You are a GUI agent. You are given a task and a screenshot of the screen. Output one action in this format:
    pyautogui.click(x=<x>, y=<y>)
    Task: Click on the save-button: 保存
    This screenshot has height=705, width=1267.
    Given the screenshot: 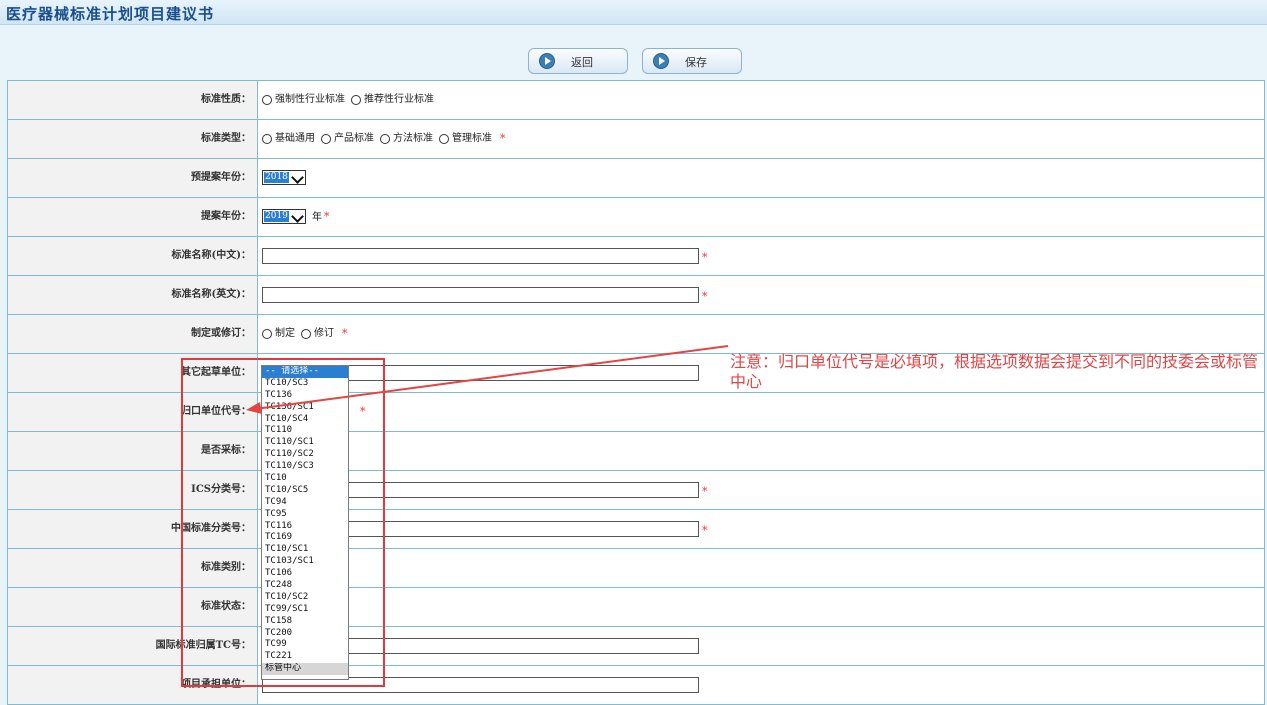 What is the action you would take?
    pyautogui.click(x=692, y=61)
    